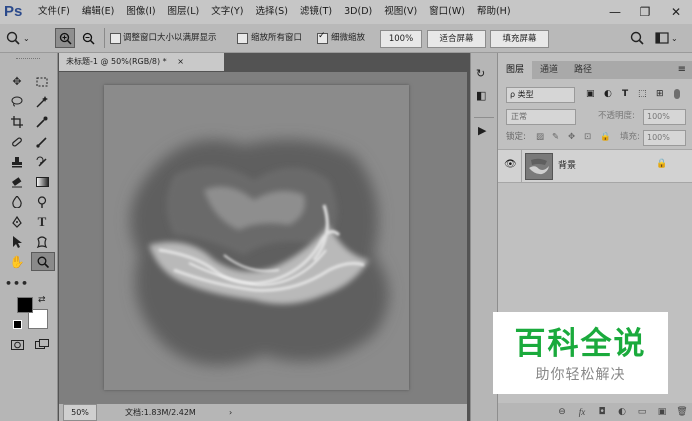 The width and height of the screenshot is (692, 421). I want to click on lasso-tool, so click(17, 101).